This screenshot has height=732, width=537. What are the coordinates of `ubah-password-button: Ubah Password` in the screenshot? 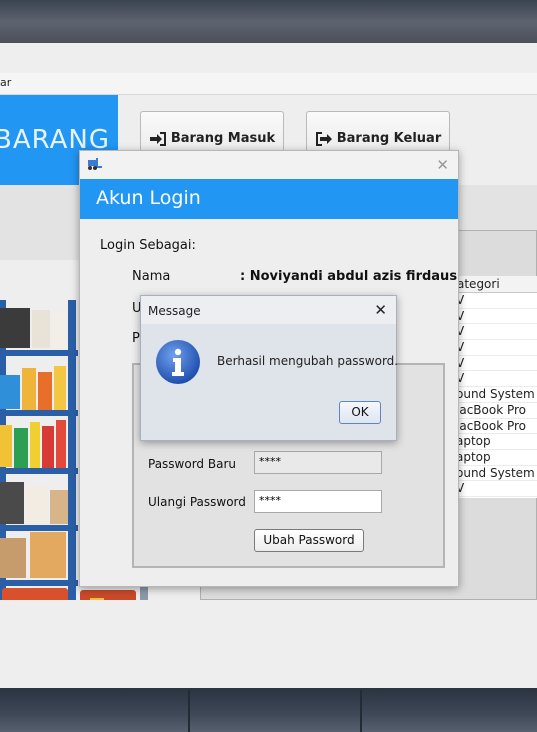 It's located at (309, 540).